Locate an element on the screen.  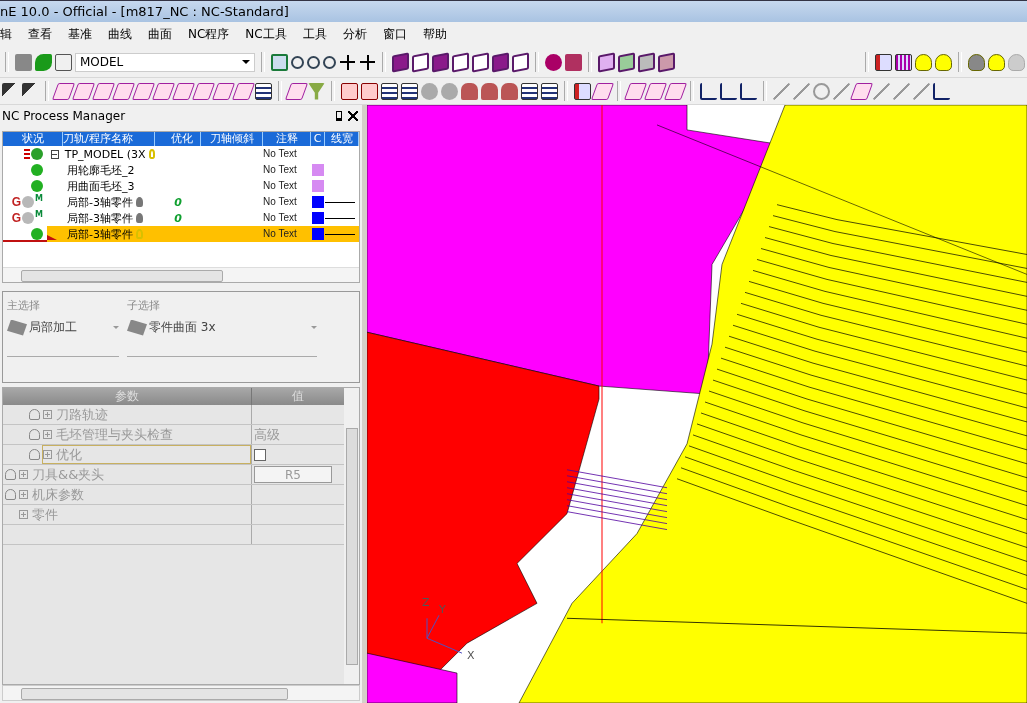
table-row: 用轮廓毛坯_2 No Text is located at coordinates (181, 170).